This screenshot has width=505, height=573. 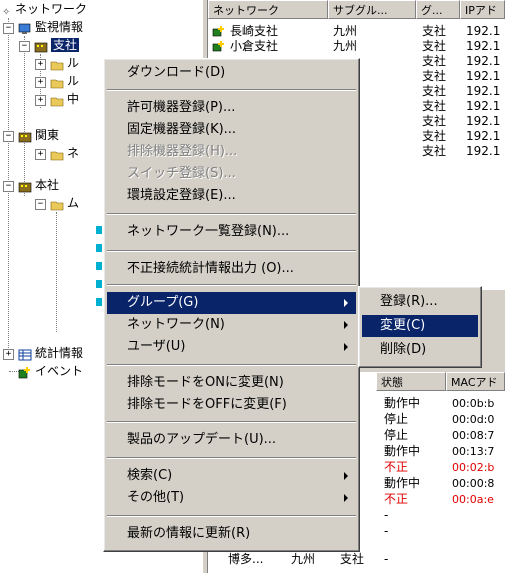 What do you see at coordinates (150, 475) in the screenshot?
I see `menu-item-label: 検索(C)` at bounding box center [150, 475].